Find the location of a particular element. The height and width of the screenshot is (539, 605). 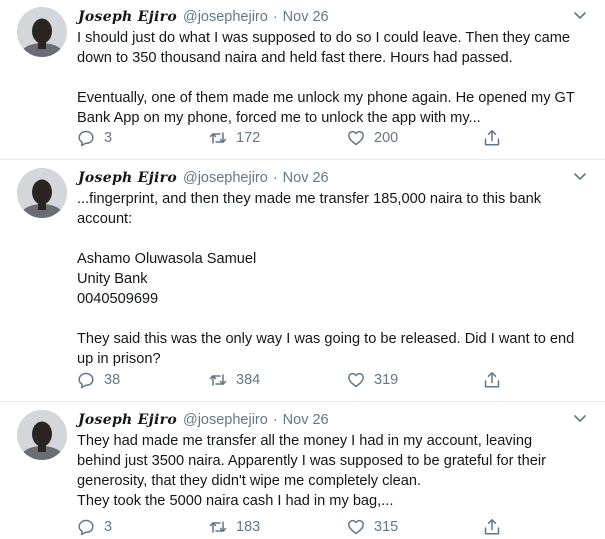

retweet-button: 172 is located at coordinates (234, 138).